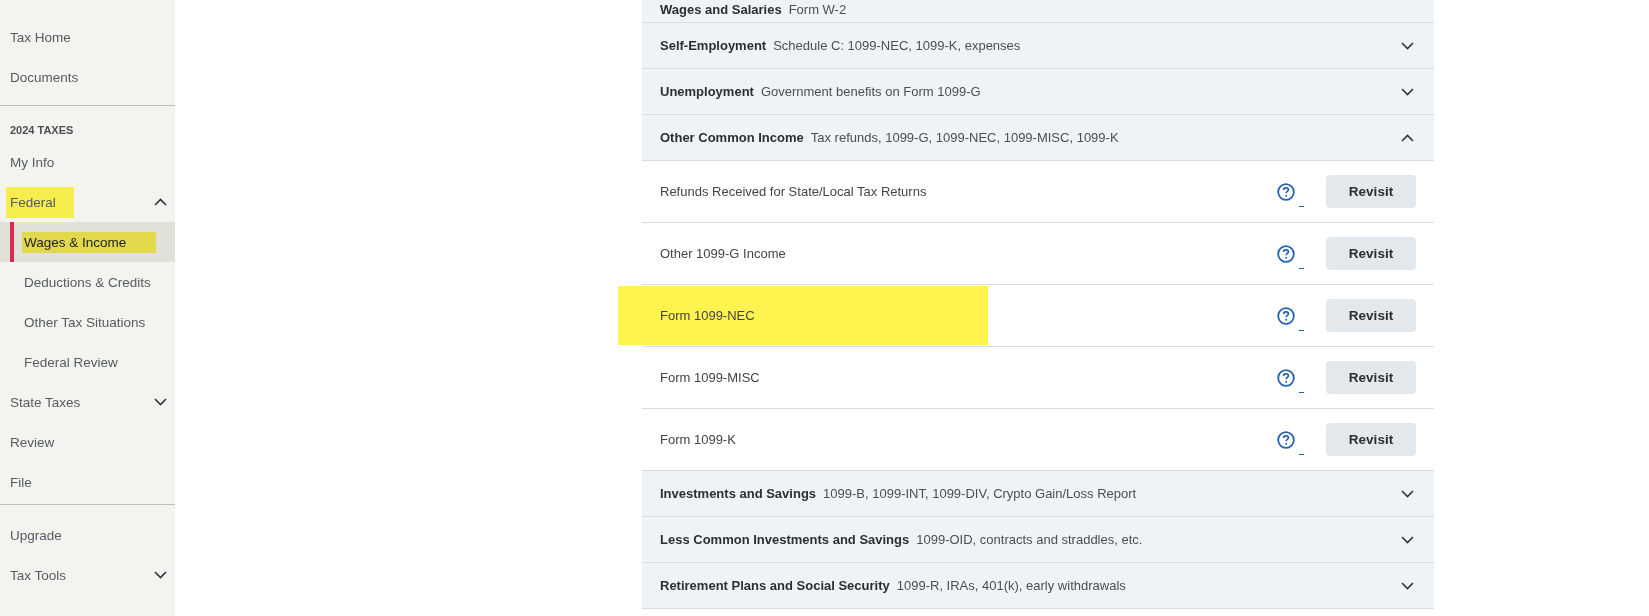 Image resolution: width=1649 pixels, height=616 pixels. What do you see at coordinates (1029, 539) in the screenshot?
I see `section-description: 1099-OID, contracts and straddles, etc.` at bounding box center [1029, 539].